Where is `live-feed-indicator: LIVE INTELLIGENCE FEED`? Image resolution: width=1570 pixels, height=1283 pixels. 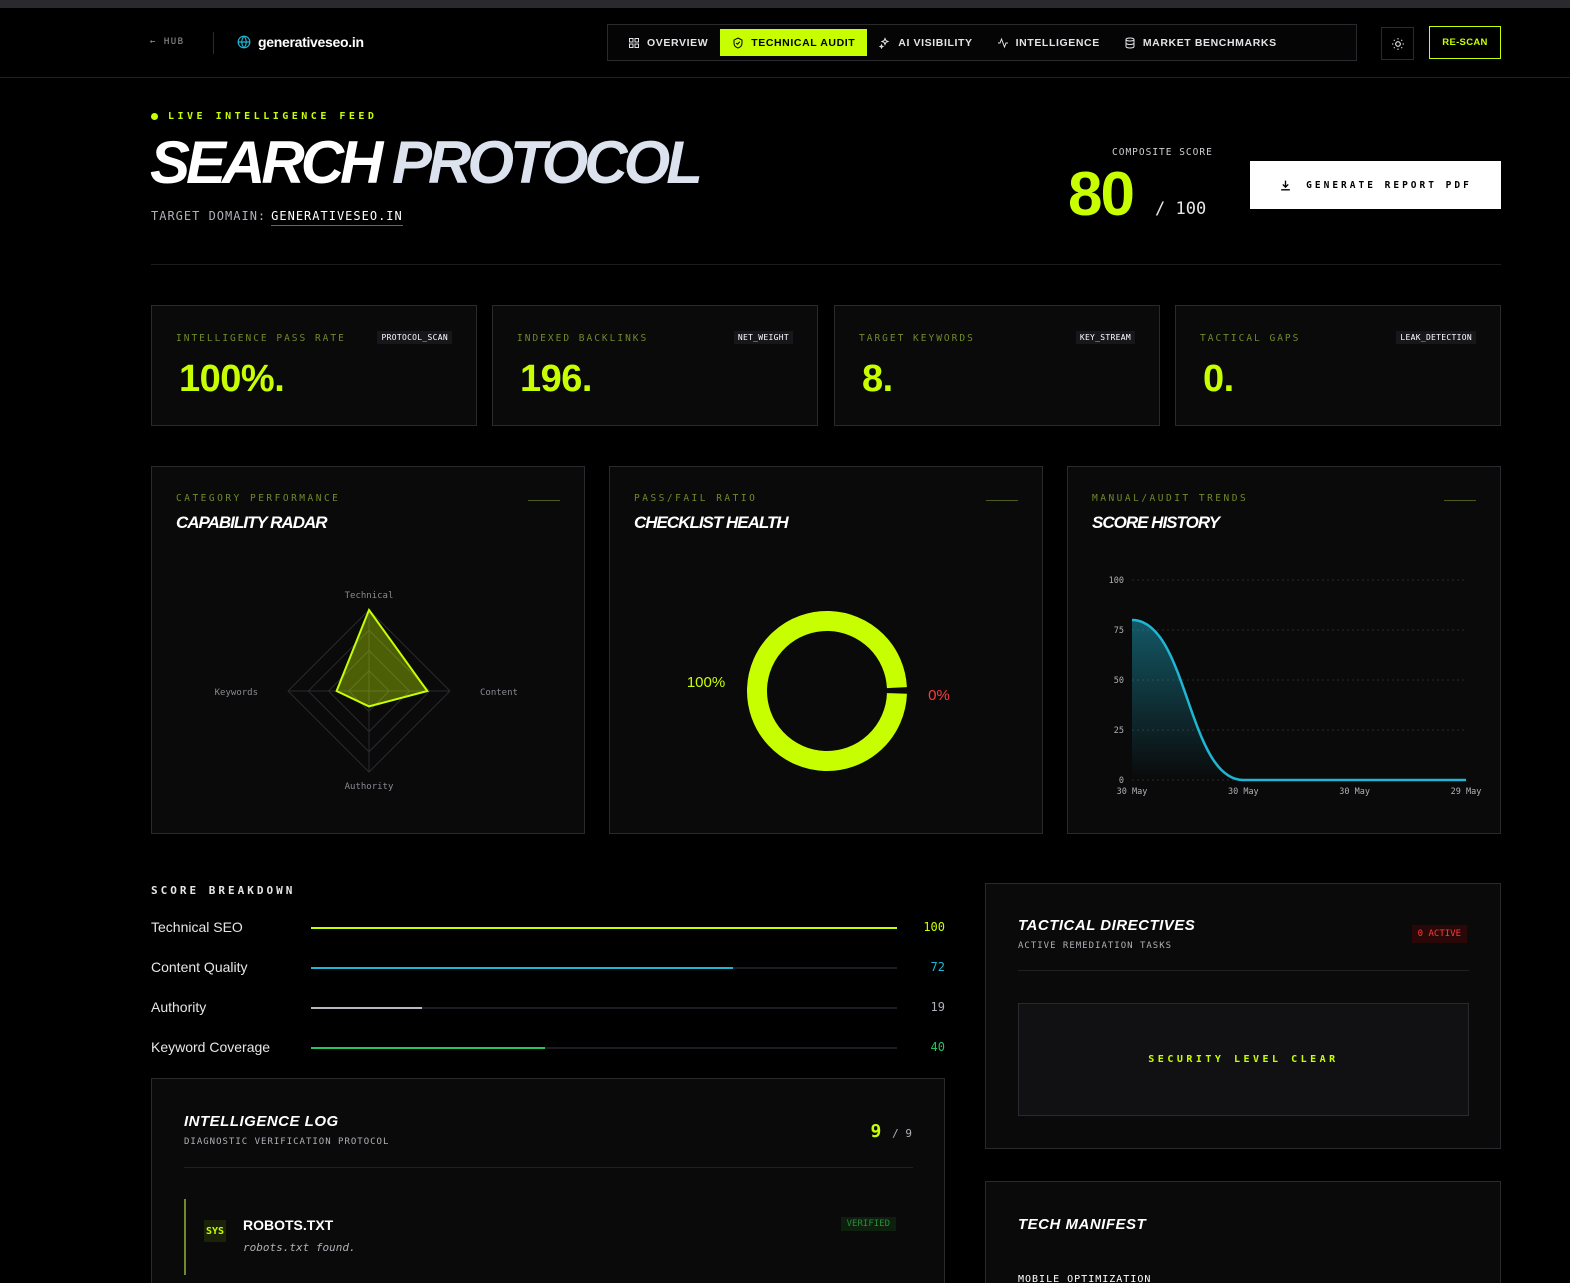
live-feed-indicator: LIVE INTELLIGENCE FEED is located at coordinates (264, 116).